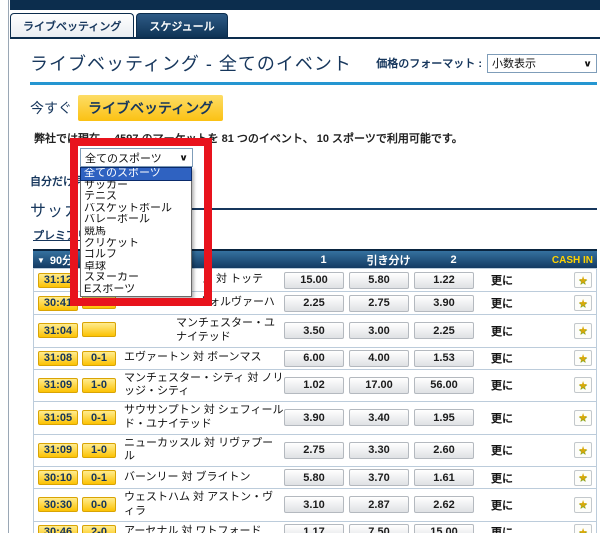 This screenshot has width=600, height=533. Describe the element at coordinates (587, 63) in the screenshot. I see `chevron-down-icon: ∨` at that location.